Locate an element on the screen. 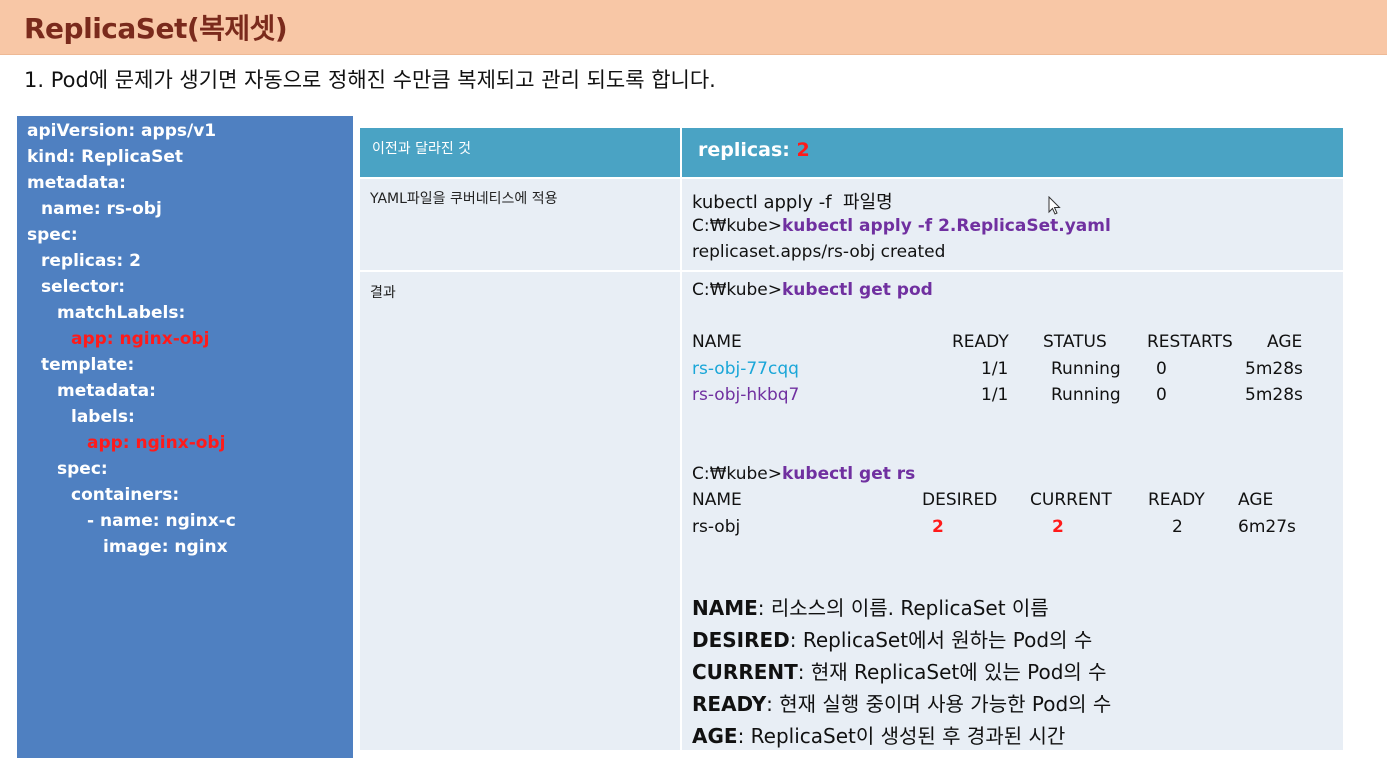 The height and width of the screenshot is (758, 1387). apply-syntax: kubectl apply -f 파일명 is located at coordinates (792, 202).